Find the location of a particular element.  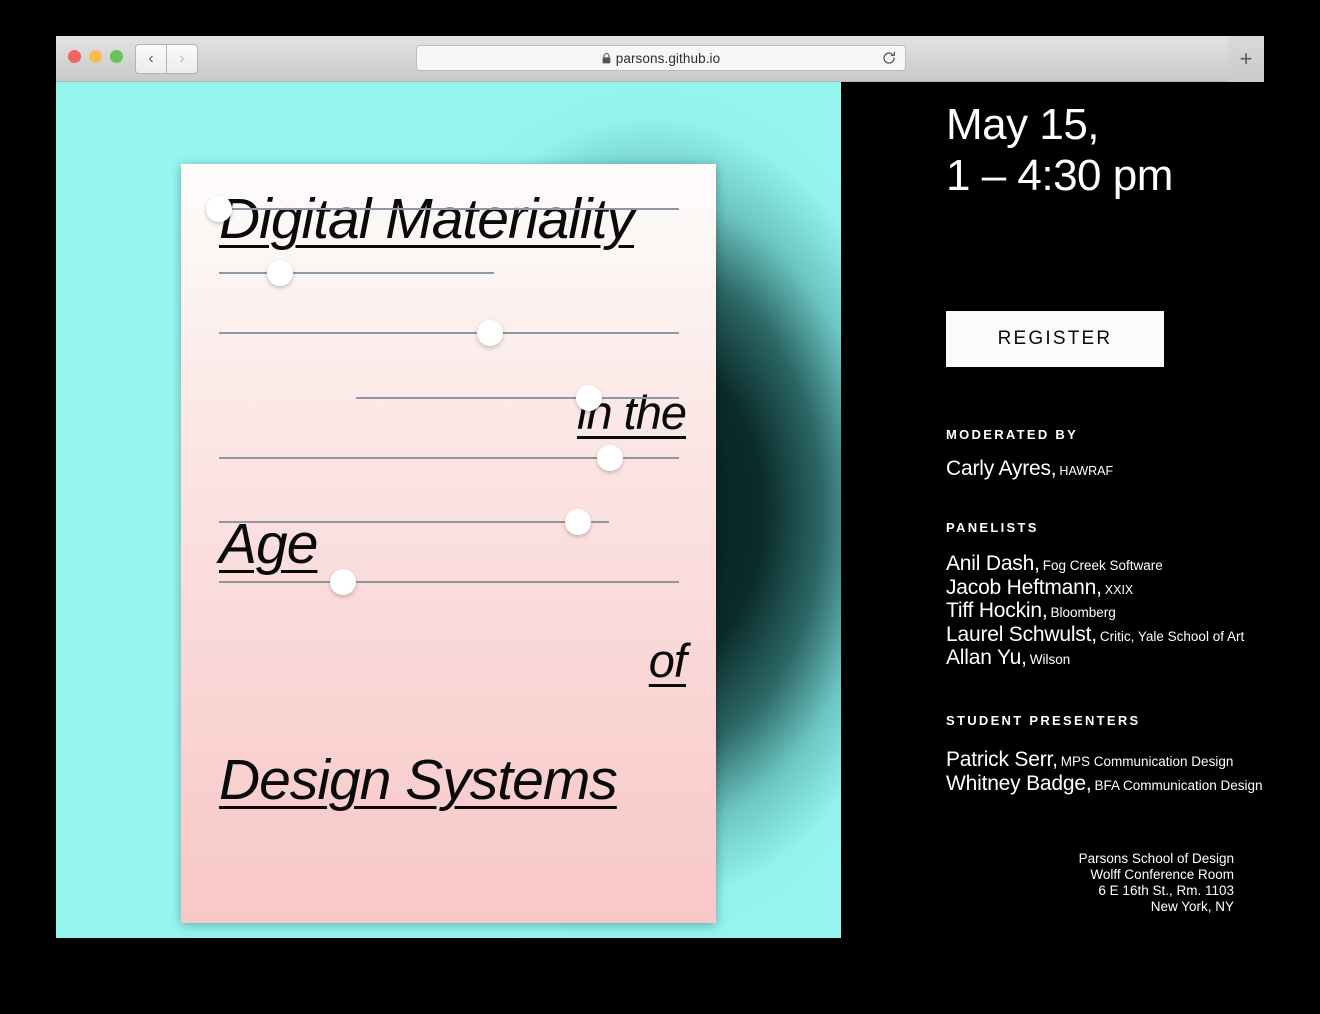

person-row: Whitney Badge, BFA Communication Design is located at coordinates (1104, 784).